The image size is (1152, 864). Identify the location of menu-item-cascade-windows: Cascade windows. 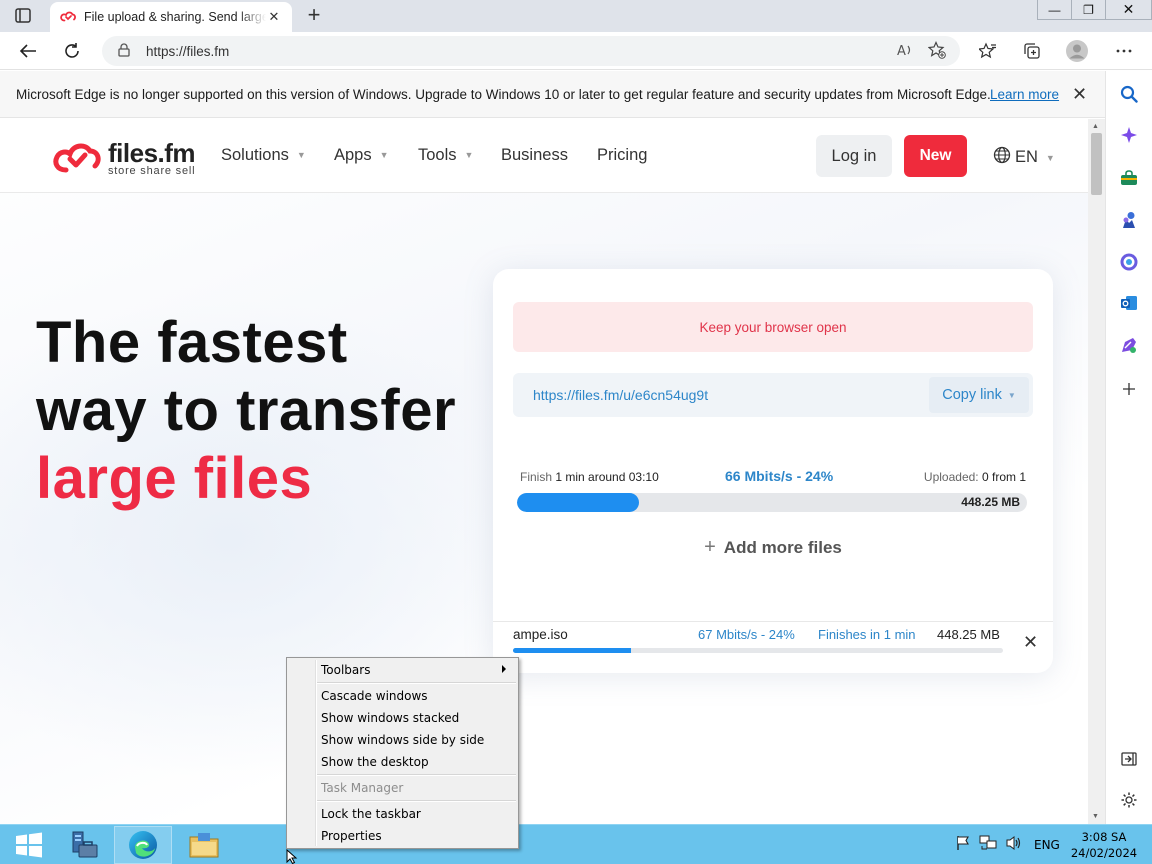
(374, 696).